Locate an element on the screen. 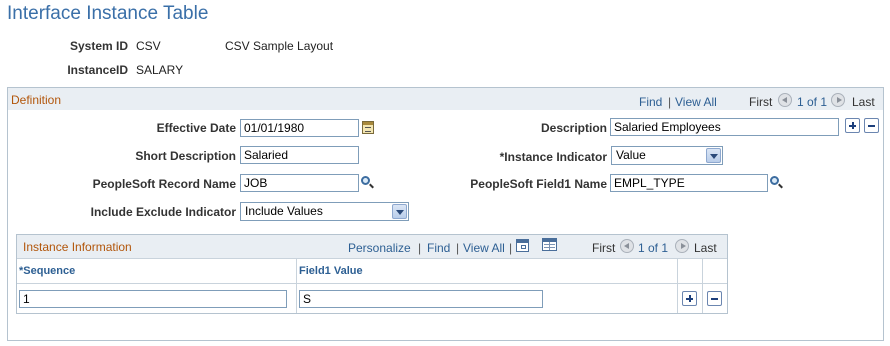 The height and width of the screenshot is (346, 890). grid-last-label: Last is located at coordinates (705, 248).